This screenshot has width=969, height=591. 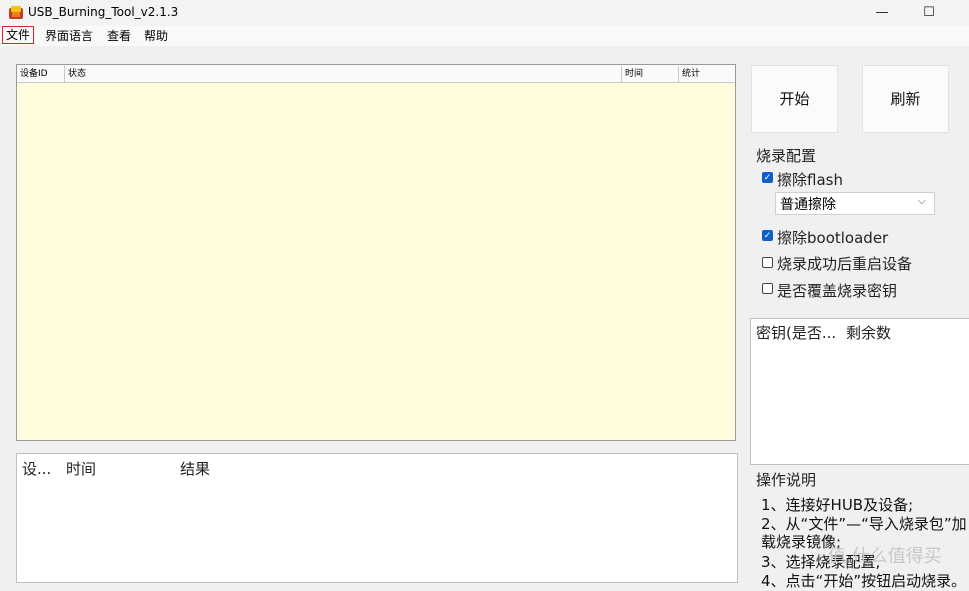 I want to click on start-button: 开始, so click(x=794, y=99).